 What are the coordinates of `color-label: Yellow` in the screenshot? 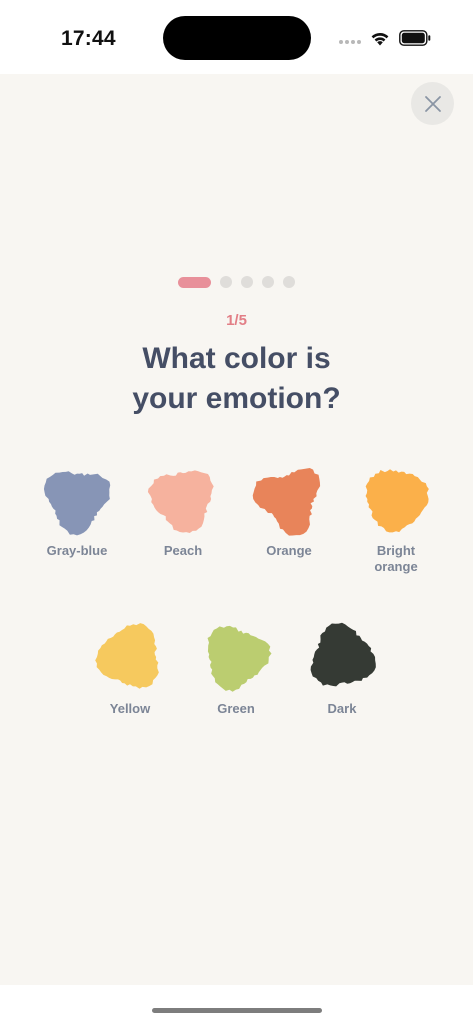 It's located at (130, 708).